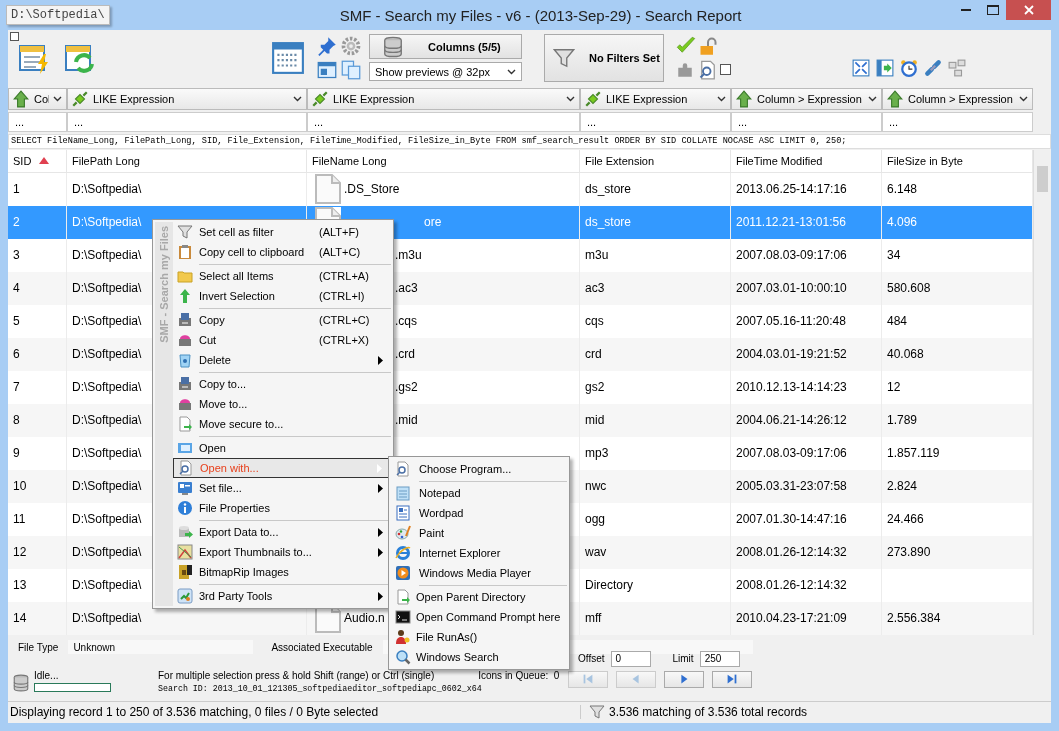 Image resolution: width=1059 pixels, height=731 pixels. Describe the element at coordinates (591, 659) in the screenshot. I see `field-label: Offset` at that location.